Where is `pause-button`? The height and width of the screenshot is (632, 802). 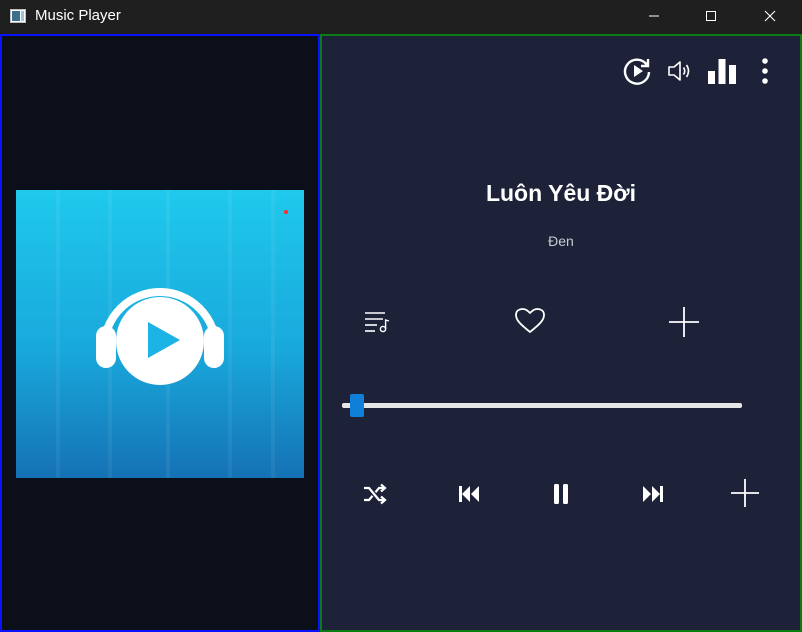 pause-button is located at coordinates (561, 494).